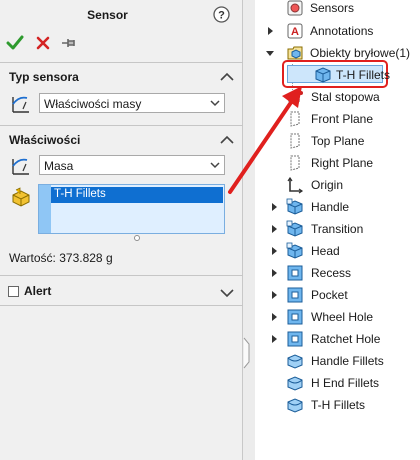  I want to click on tree-item-selected-body: T-H Fillets, so click(336, 74).